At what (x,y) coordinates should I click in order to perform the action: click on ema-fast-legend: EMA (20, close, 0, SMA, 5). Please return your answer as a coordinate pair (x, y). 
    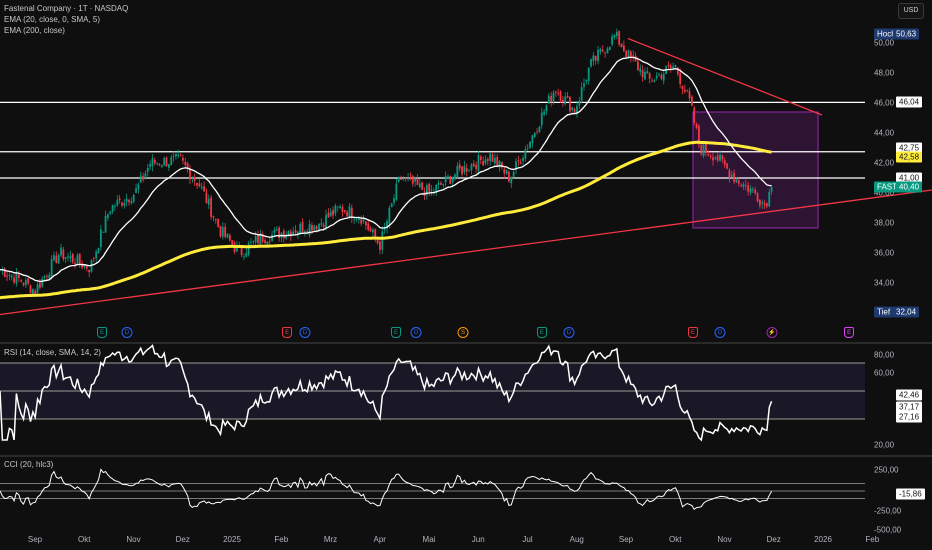
    Looking at the image, I should click on (52, 20).